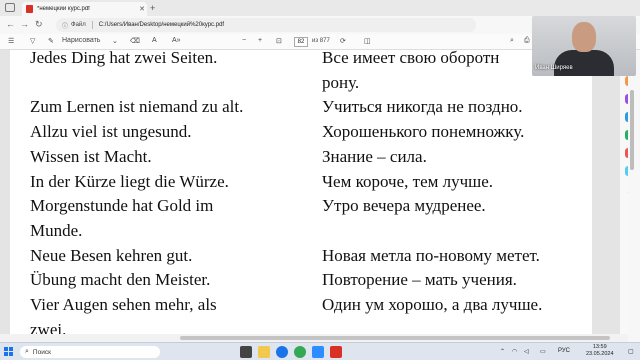  What do you see at coordinates (90, 352) in the screenshot?
I see `search-box: ⌕ Поиск` at bounding box center [90, 352].